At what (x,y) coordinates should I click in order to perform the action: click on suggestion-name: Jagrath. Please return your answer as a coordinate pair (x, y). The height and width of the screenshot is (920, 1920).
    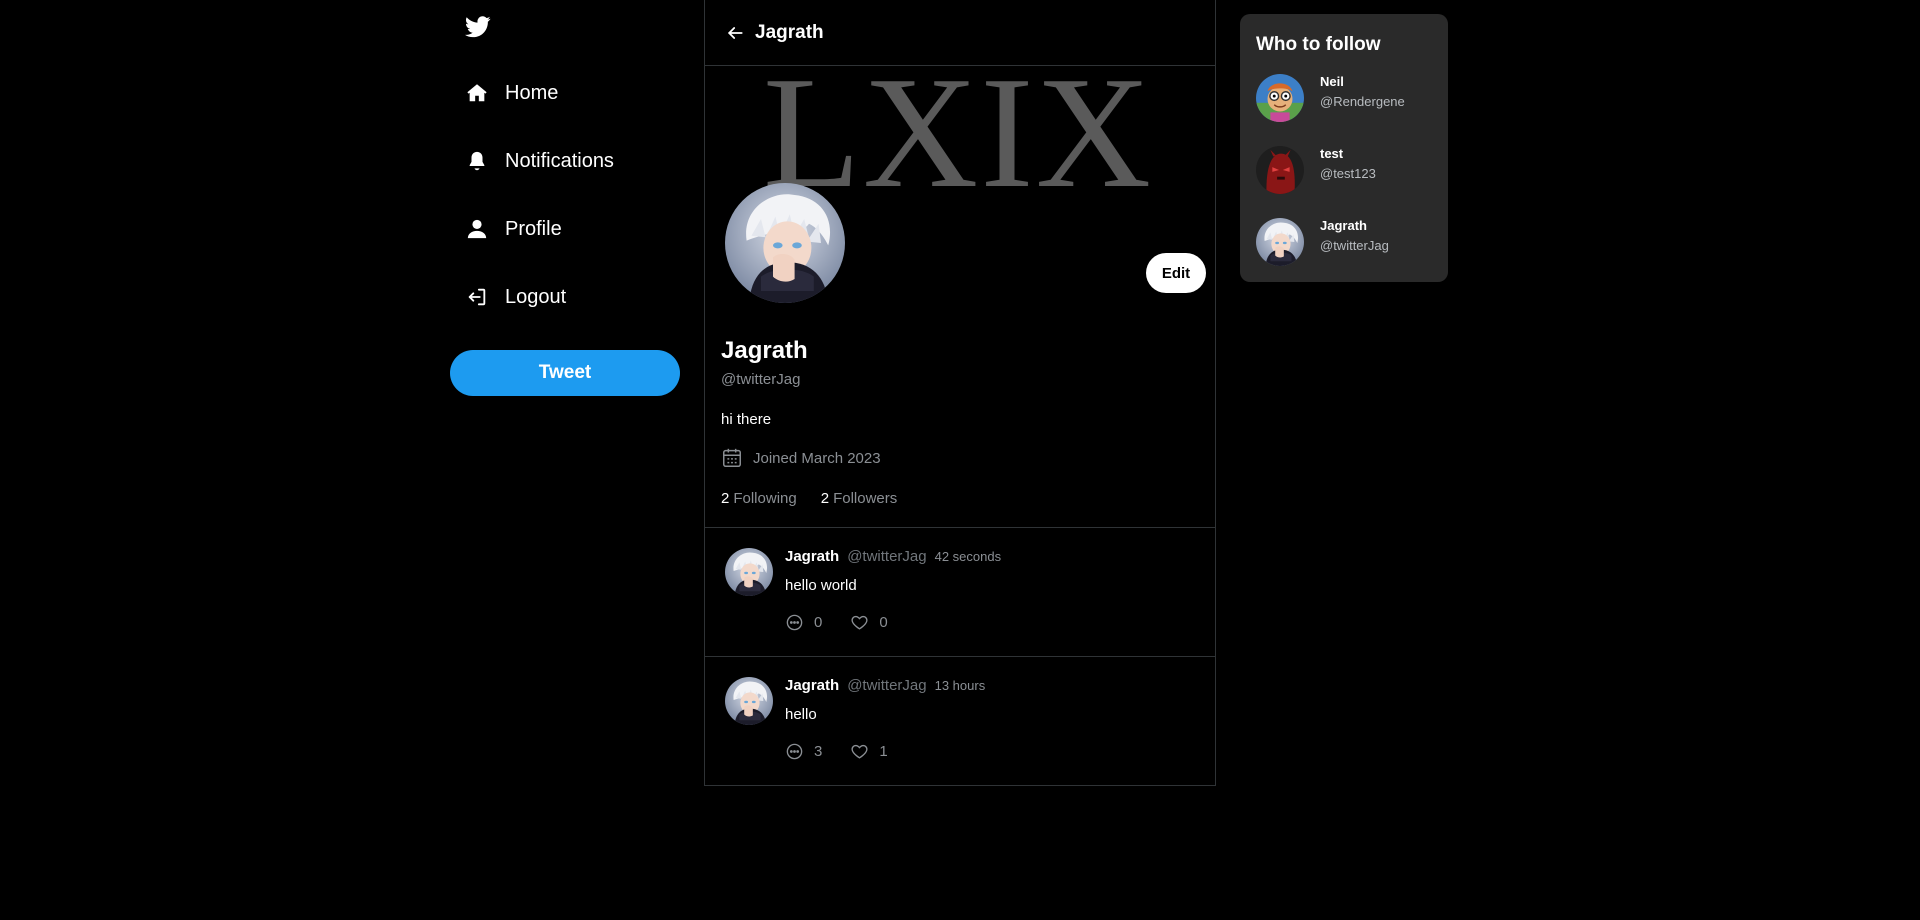
    Looking at the image, I should click on (1343, 225).